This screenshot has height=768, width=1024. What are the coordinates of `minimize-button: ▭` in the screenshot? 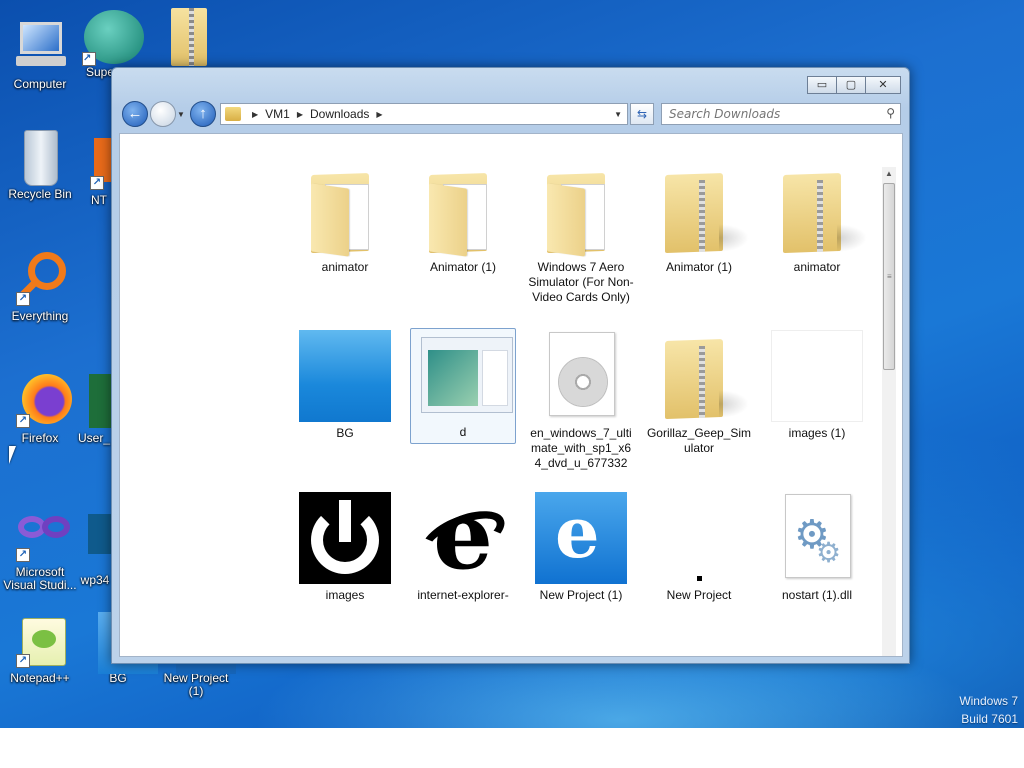 It's located at (822, 85).